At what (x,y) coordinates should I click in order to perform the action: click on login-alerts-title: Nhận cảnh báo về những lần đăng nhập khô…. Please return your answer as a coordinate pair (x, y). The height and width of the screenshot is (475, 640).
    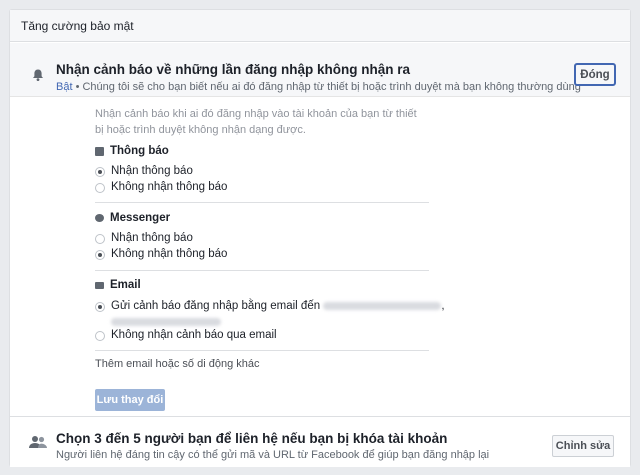
    Looking at the image, I should click on (233, 69).